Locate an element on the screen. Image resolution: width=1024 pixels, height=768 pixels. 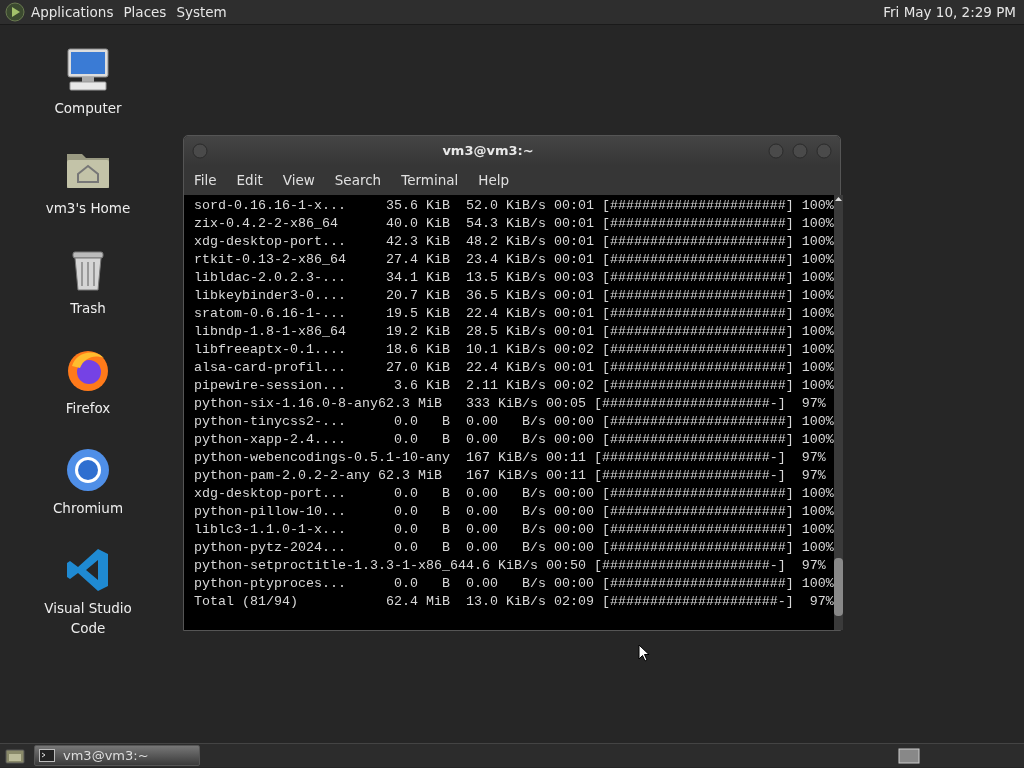
clock: Fri May 10, 2:29 PM is located at coordinates (949, 12).